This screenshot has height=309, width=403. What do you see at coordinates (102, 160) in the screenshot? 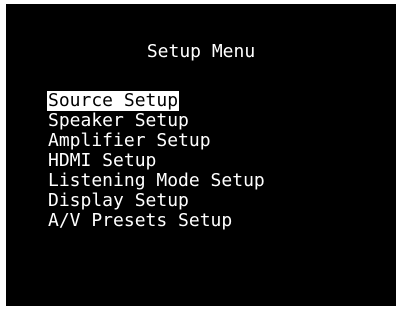
I see `menu-item-label: HDMI Setup` at bounding box center [102, 160].